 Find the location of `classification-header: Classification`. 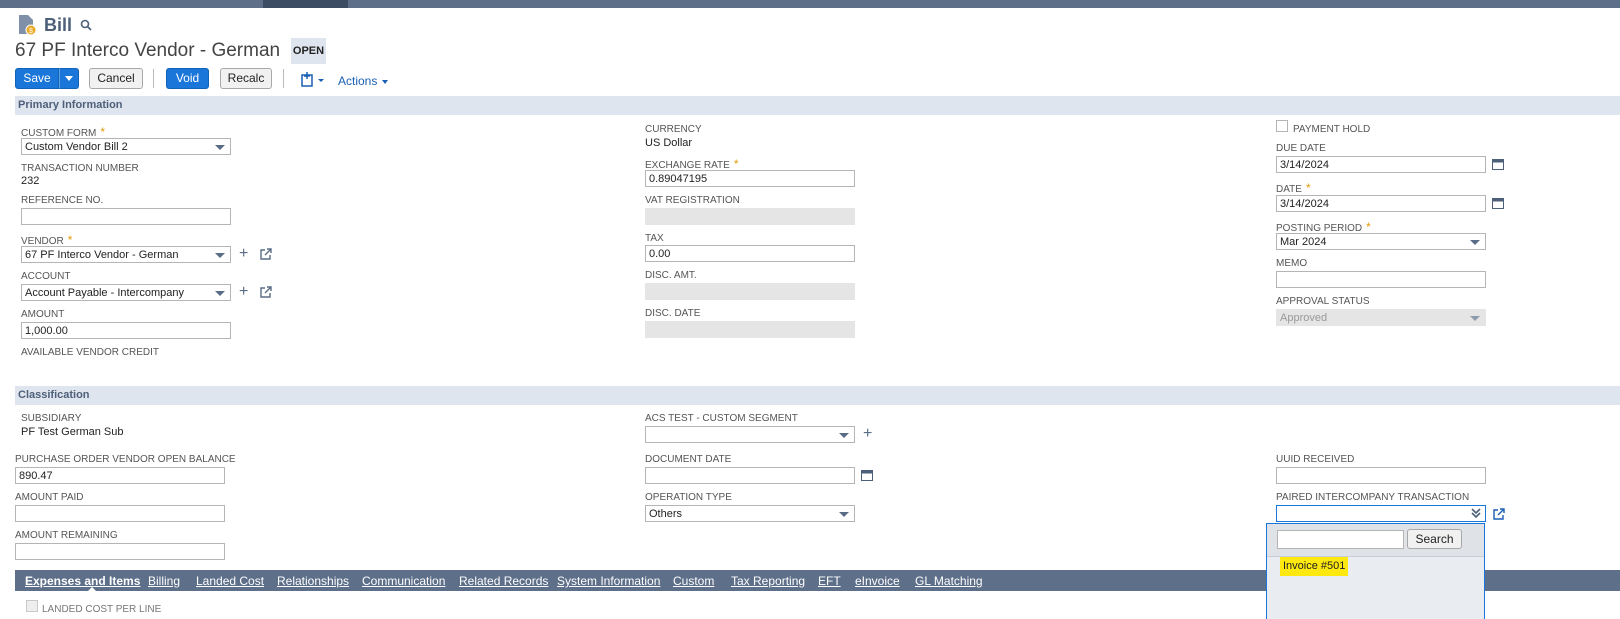

classification-header: Classification is located at coordinates (817, 395).